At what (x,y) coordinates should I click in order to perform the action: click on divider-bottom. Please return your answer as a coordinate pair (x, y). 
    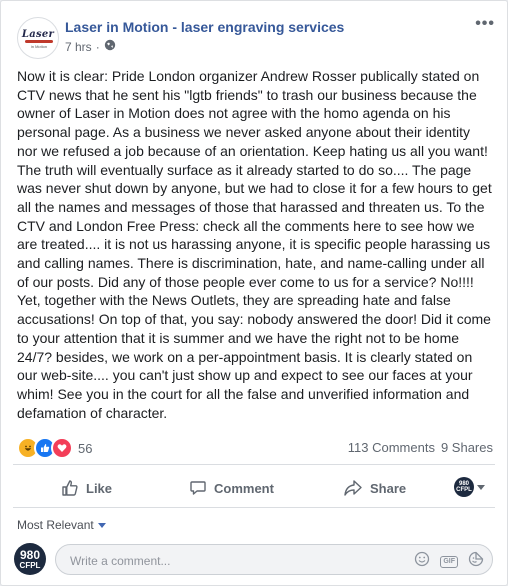
    Looking at the image, I should click on (254, 507).